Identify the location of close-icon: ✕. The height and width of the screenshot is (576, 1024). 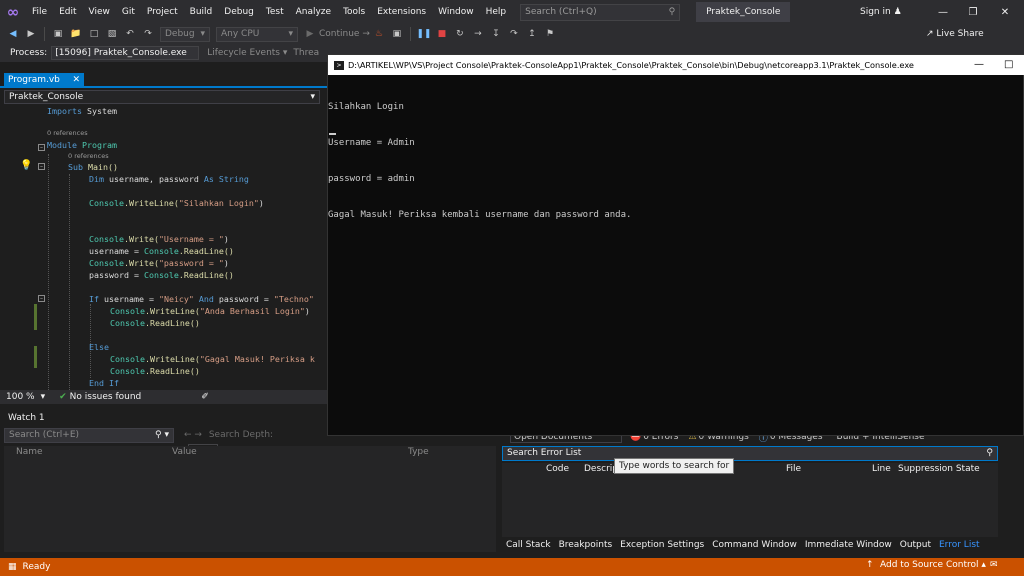
(1005, 12).